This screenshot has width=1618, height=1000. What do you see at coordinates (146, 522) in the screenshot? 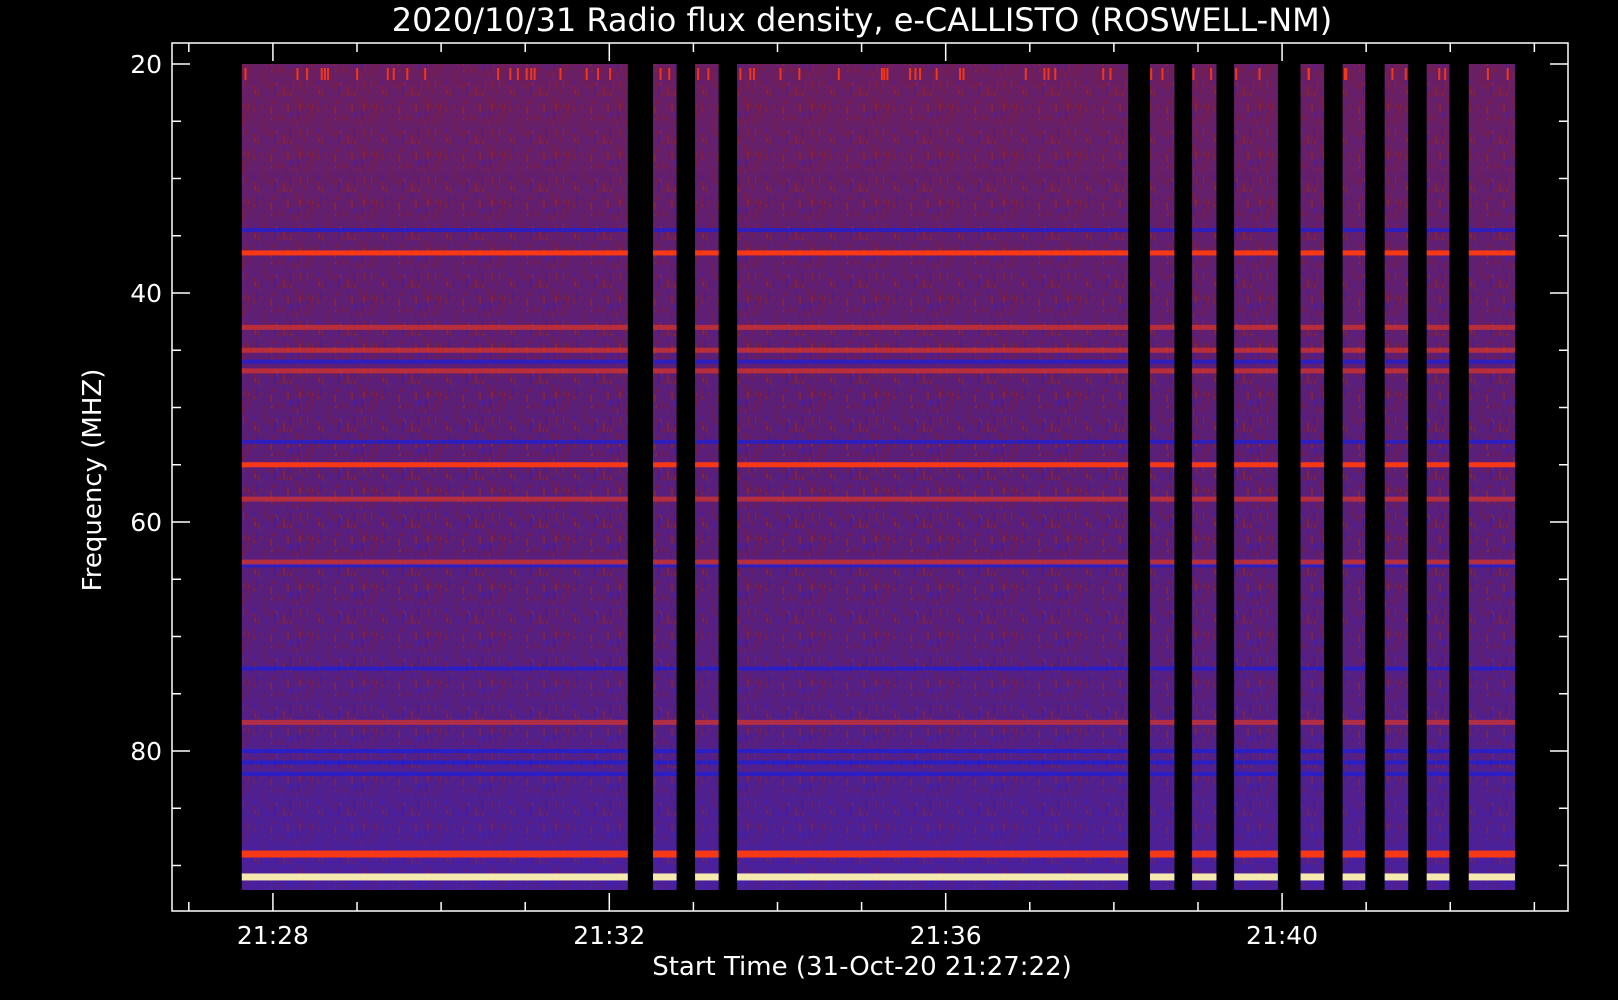
I see `y-tick-label: 60` at bounding box center [146, 522].